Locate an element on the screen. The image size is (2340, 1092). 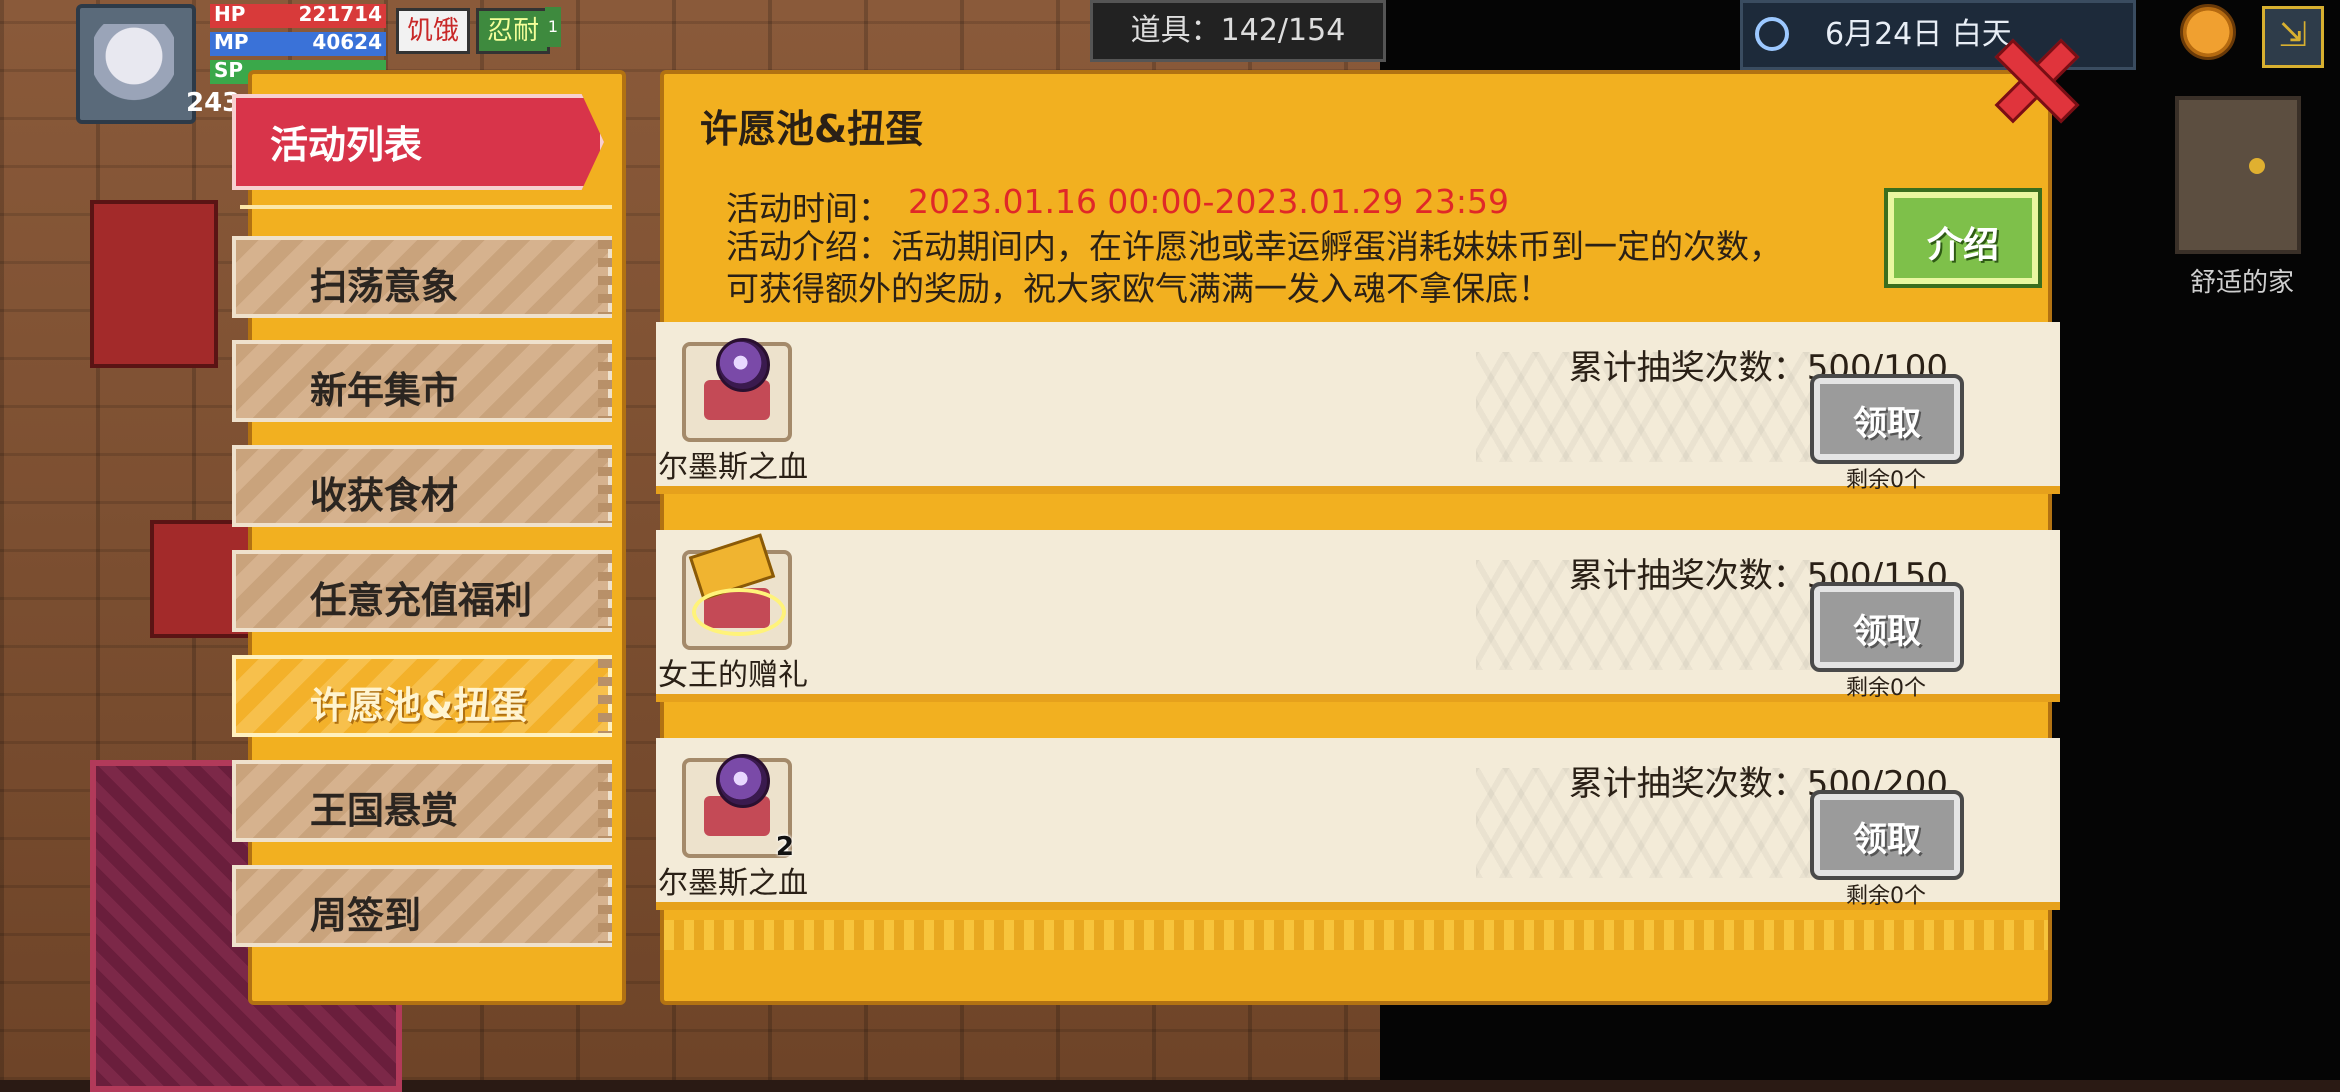
reward-item-name: 女王的赠礼 is located at coordinates (733, 675).